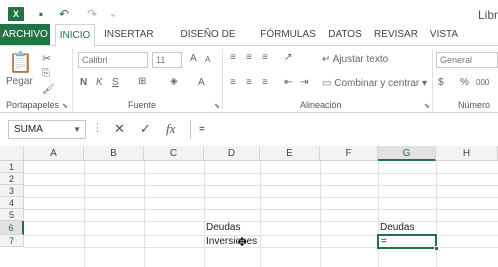 The width and height of the screenshot is (498, 267). I want to click on title-bar: X ▪ ↶ ↷ ₌ Libr, so click(249, 12).